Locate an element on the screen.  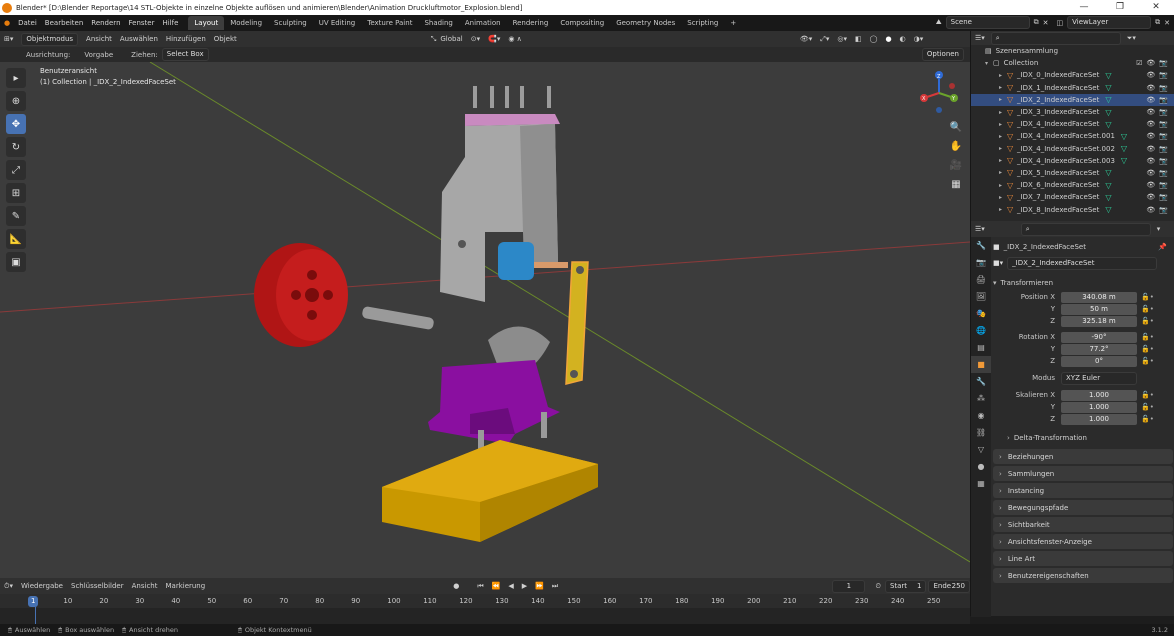
menu-datei: Datei is located at coordinates (27, 23).